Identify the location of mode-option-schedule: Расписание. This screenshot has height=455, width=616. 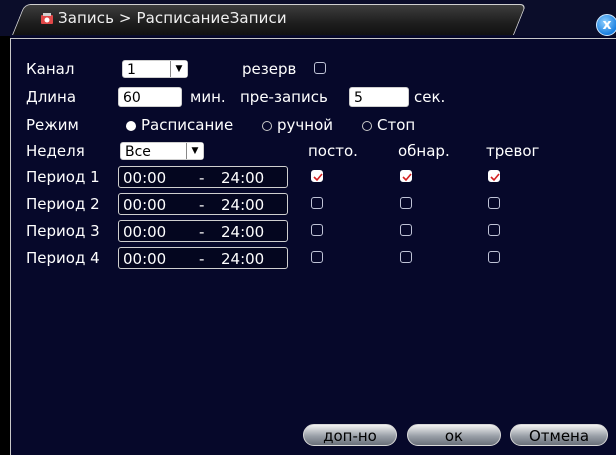
(187, 125).